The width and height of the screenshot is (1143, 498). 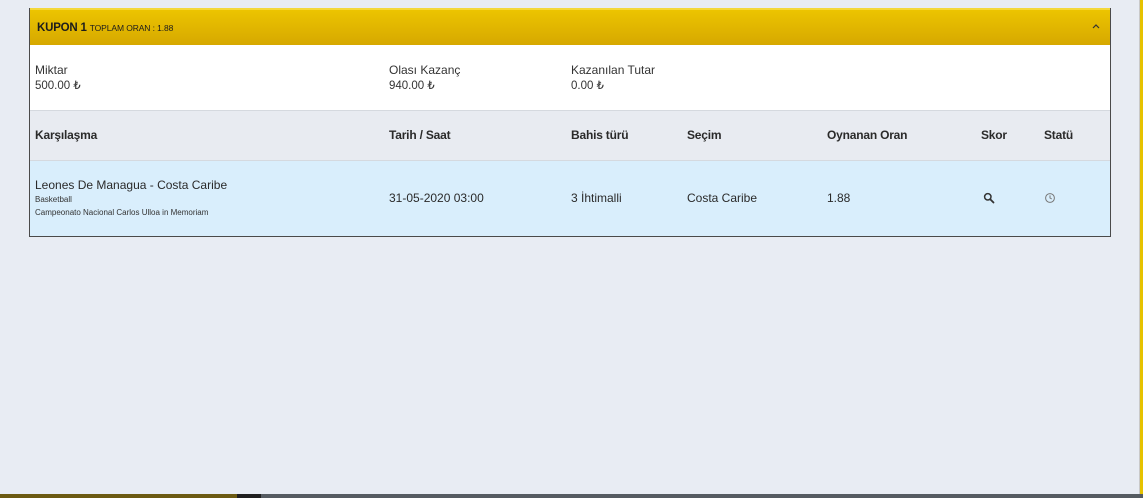 I want to click on header-score: Skor, so click(x=994, y=135).